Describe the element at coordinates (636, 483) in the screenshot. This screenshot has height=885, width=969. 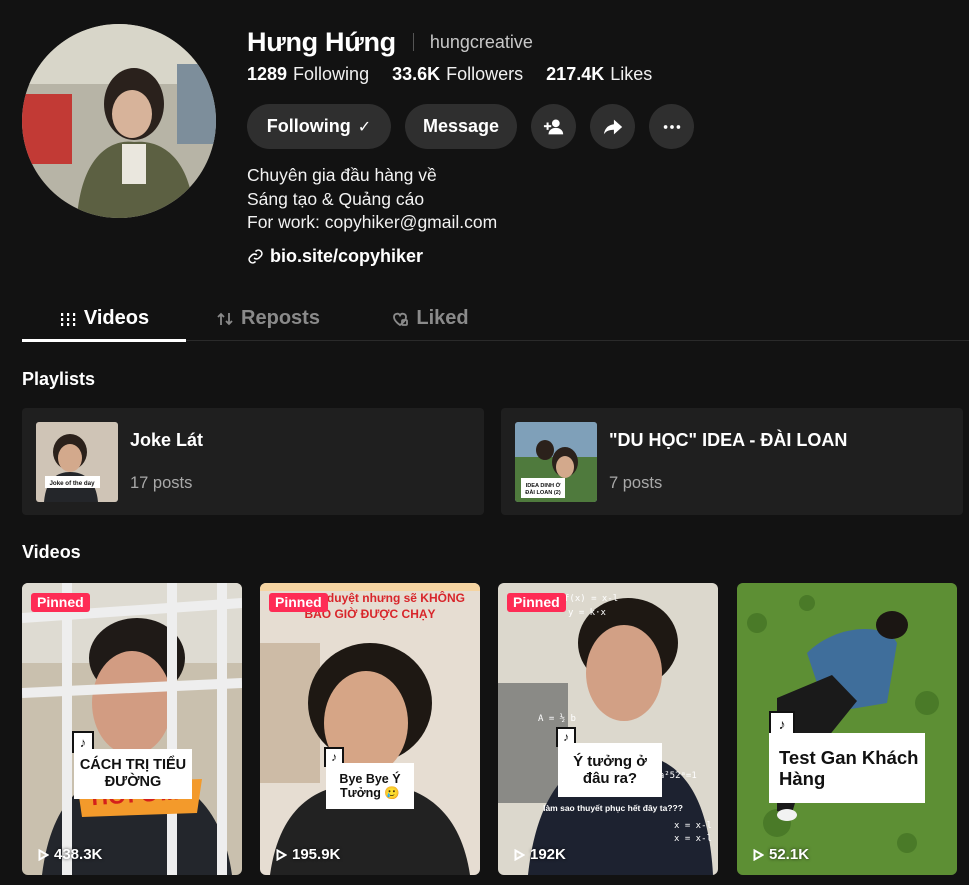
I see `playlist-count: 7 posts` at that location.